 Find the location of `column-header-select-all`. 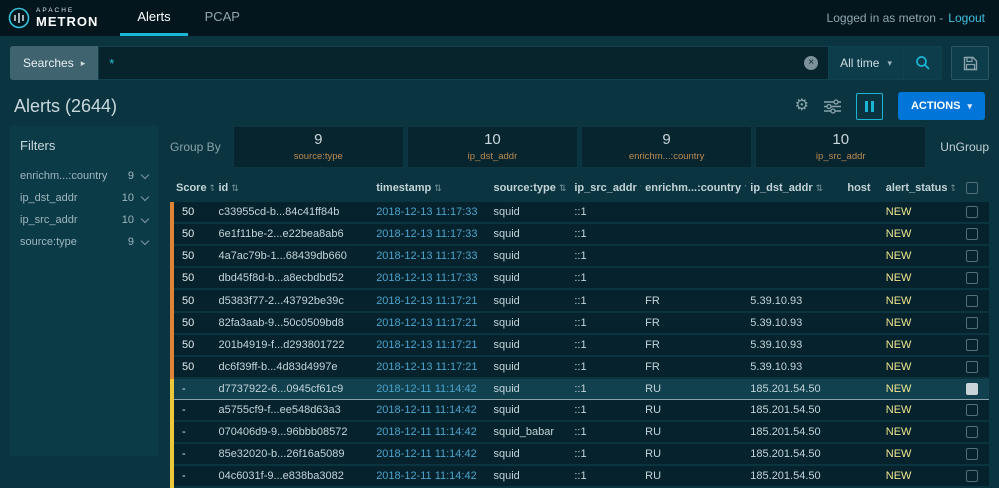

column-header-select-all is located at coordinates (972, 189).